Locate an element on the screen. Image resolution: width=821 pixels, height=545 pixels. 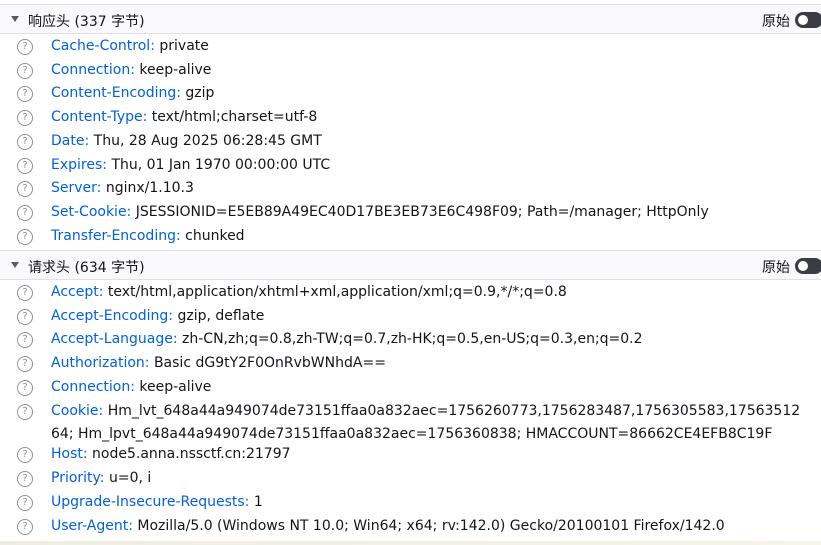
header-name: Cookie: is located at coordinates (77, 411).